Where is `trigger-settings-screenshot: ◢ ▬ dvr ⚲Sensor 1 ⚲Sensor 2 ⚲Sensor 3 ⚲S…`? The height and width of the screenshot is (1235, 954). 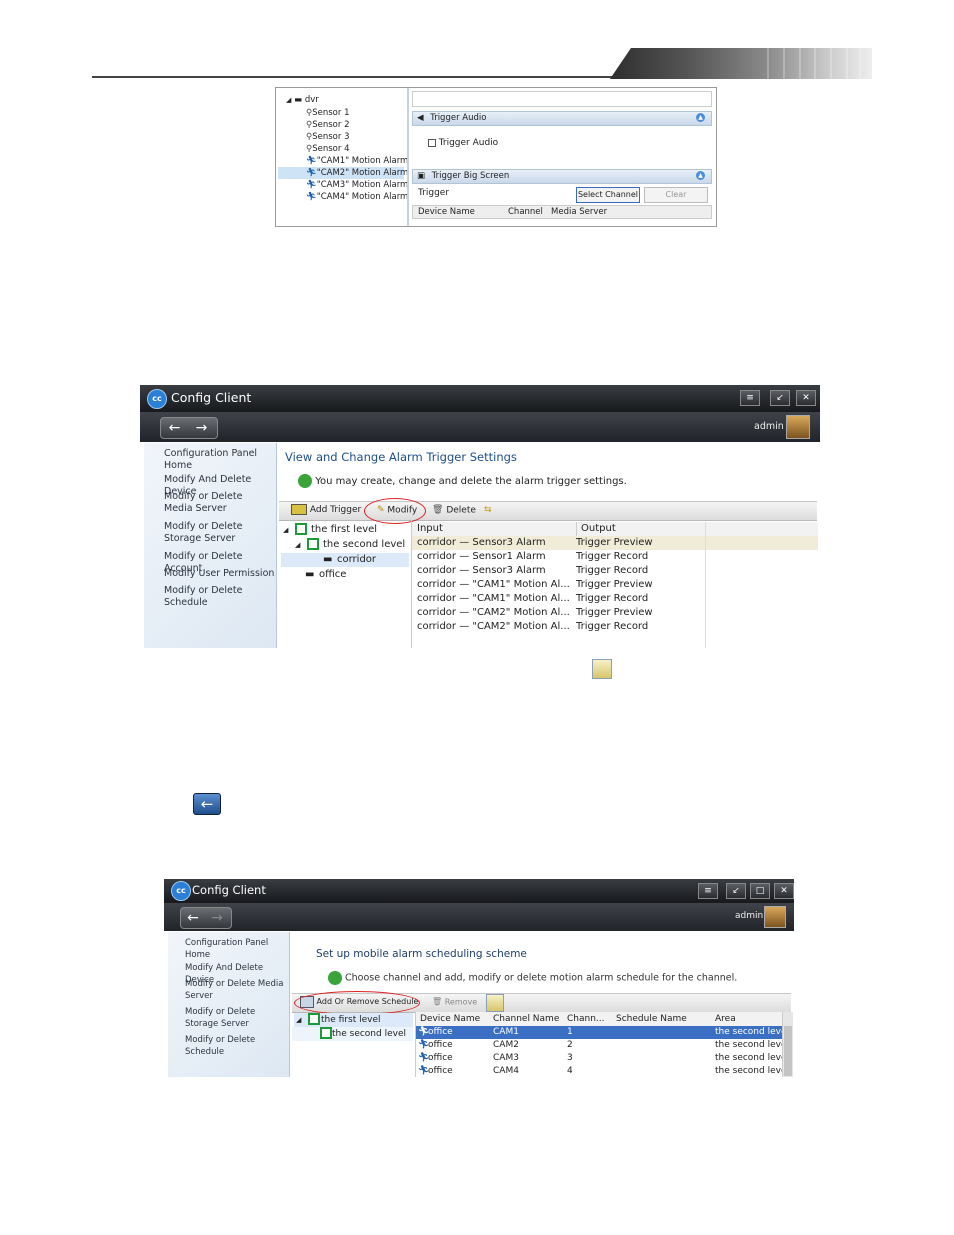 trigger-settings-screenshot: ◢ ▬ dvr ⚲Sensor 1 ⚲Sensor 2 ⚲Sensor 3 ⚲S… is located at coordinates (496, 157).